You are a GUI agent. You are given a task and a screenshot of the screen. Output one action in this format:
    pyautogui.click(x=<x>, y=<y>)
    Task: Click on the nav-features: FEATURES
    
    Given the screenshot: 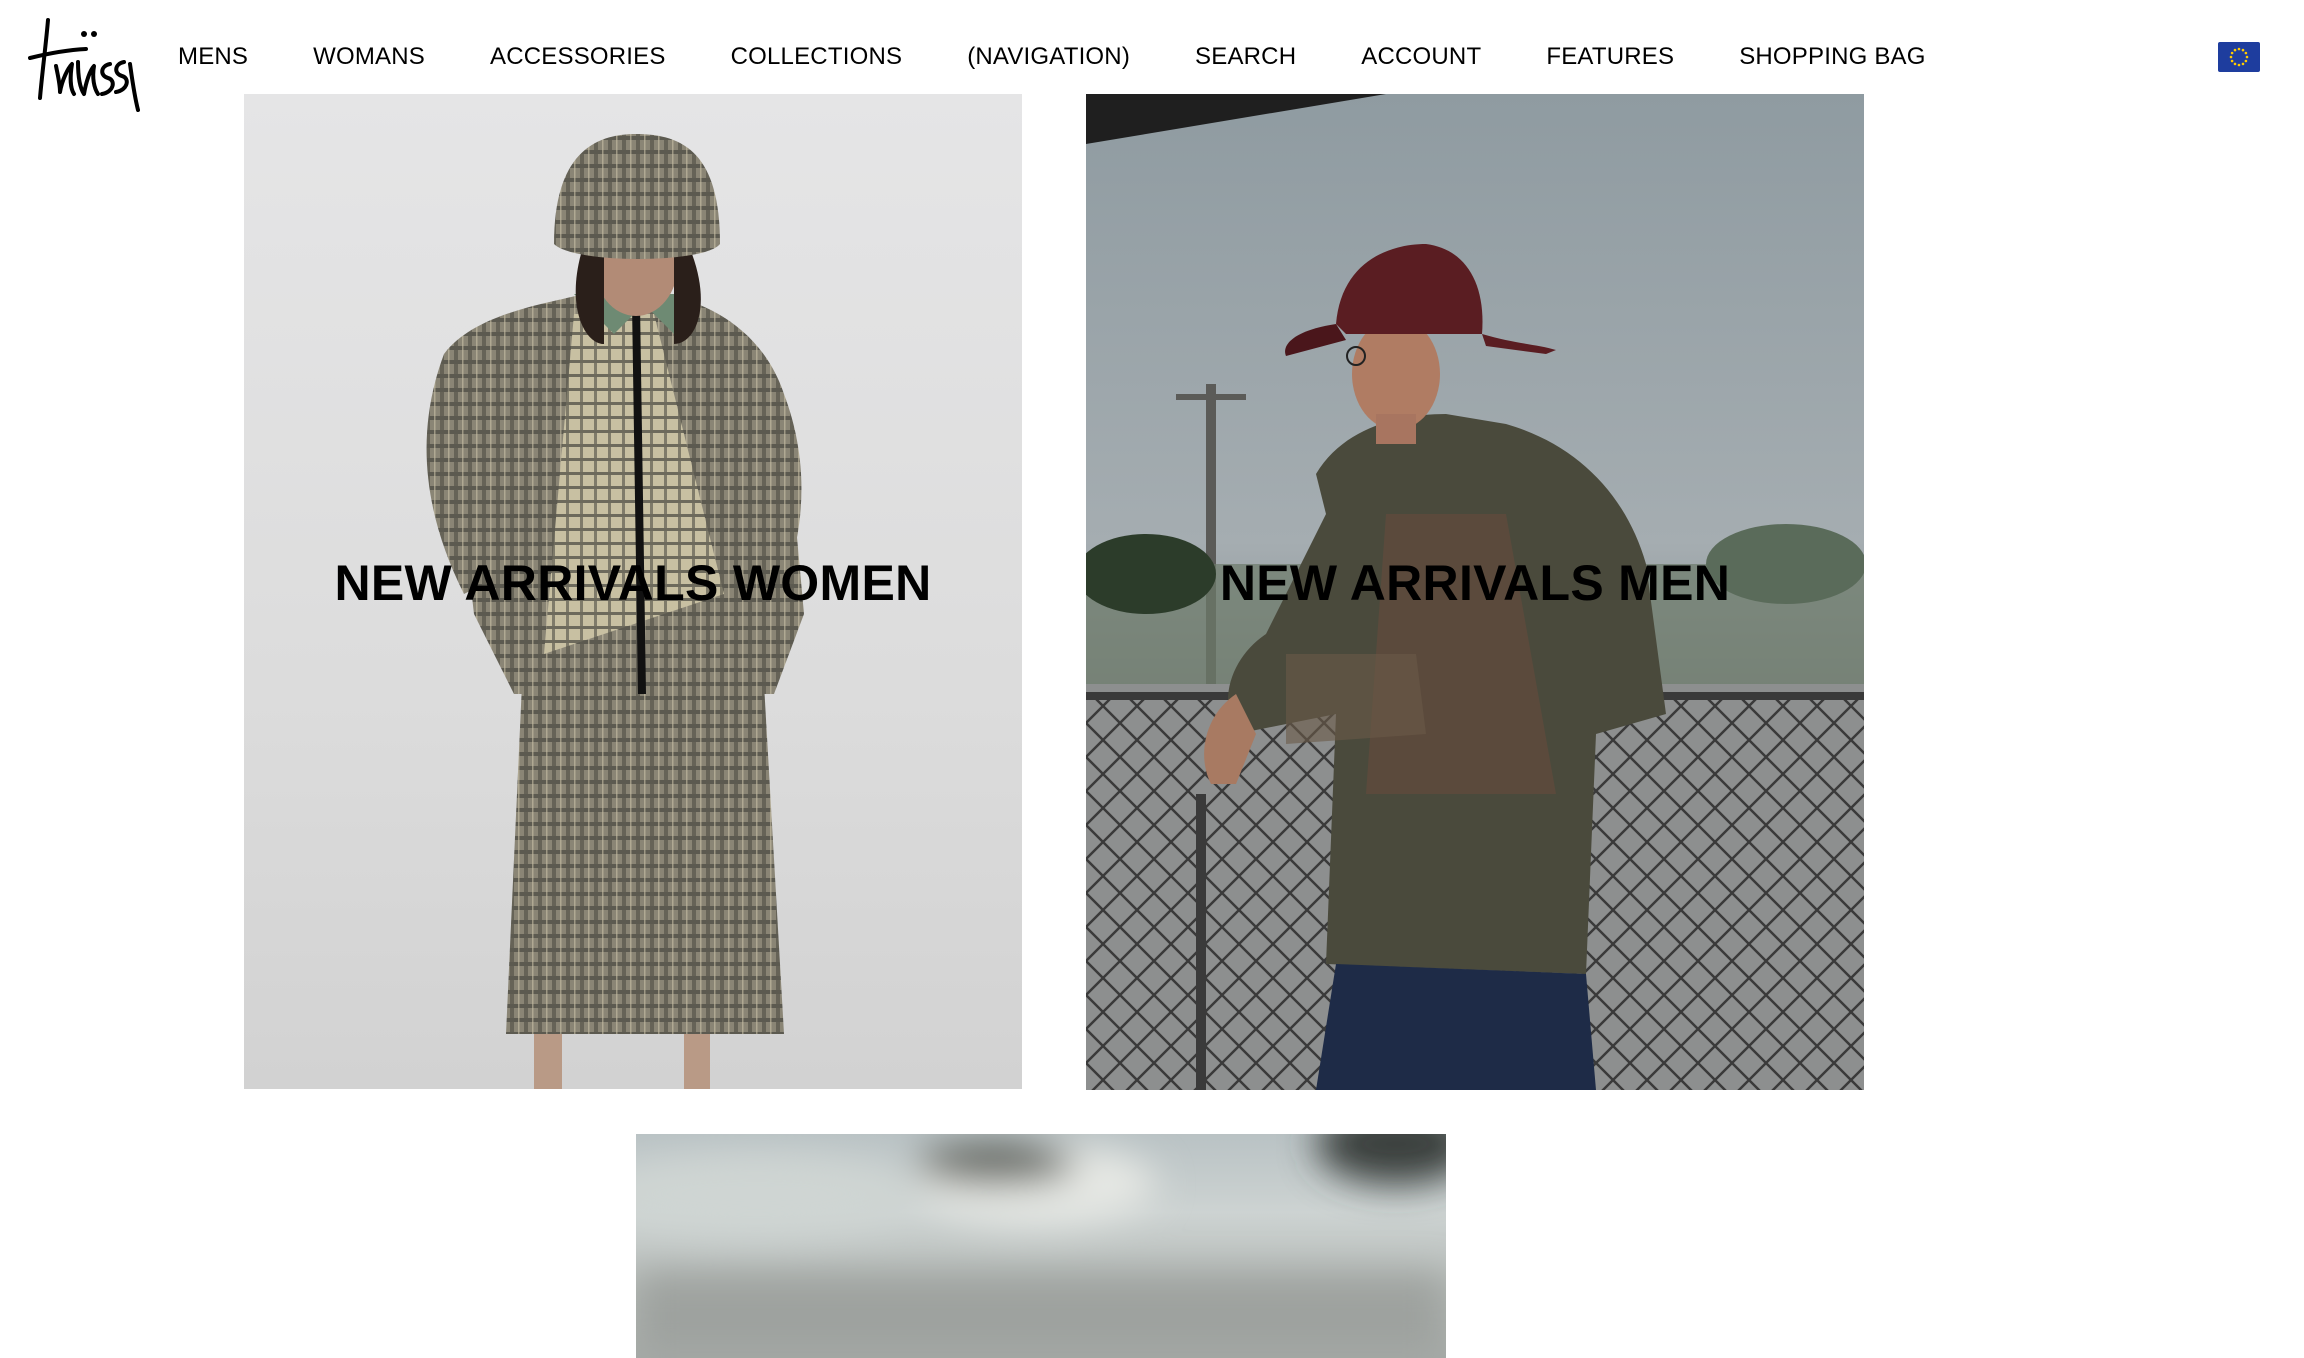 What is the action you would take?
    pyautogui.click(x=1610, y=57)
    